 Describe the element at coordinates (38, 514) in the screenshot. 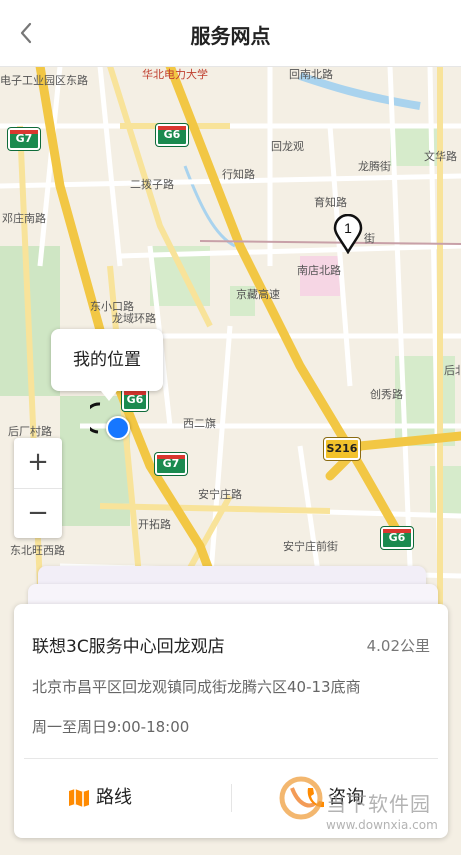

I see `zoom-out-button: −` at that location.